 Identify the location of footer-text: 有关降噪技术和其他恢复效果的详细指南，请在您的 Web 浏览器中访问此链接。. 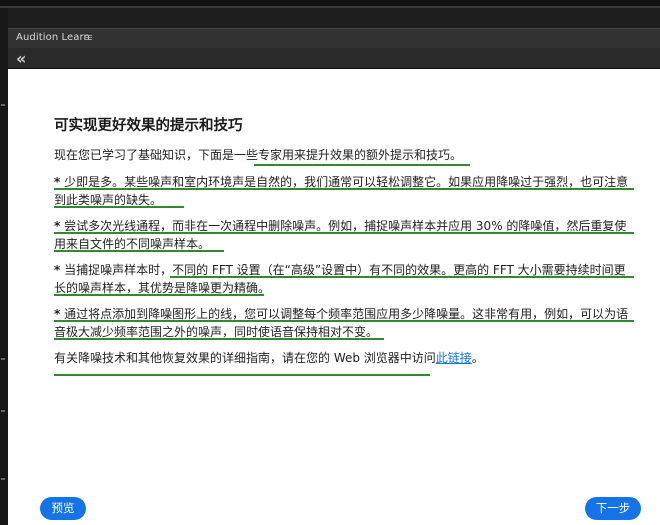
(344, 358).